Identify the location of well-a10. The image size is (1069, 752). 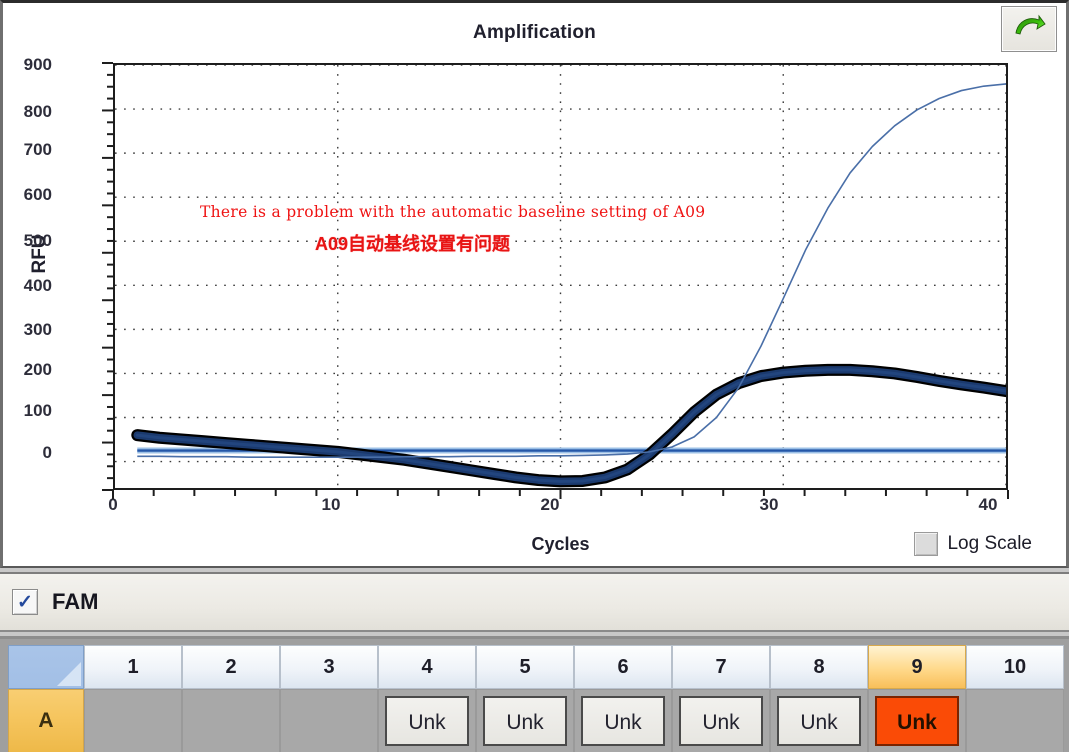
(1015, 720).